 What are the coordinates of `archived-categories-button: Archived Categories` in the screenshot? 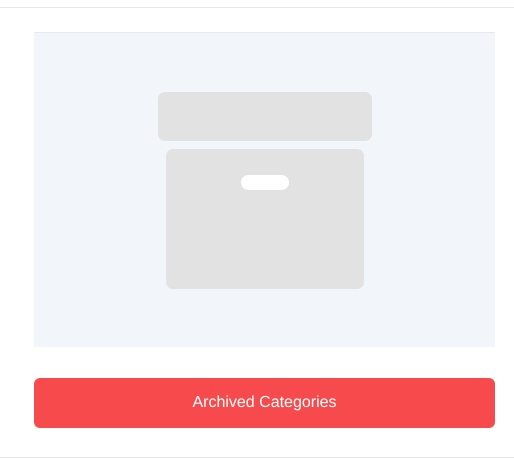 It's located at (264, 403).